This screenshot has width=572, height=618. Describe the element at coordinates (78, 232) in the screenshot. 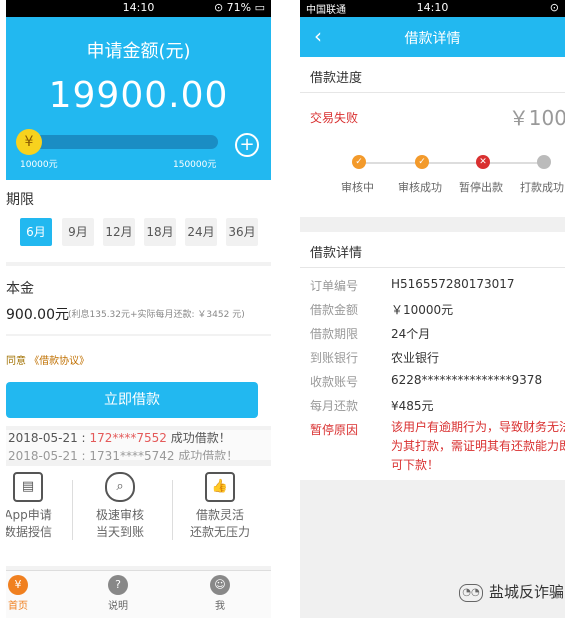

I see `term-option-9: 9月` at that location.